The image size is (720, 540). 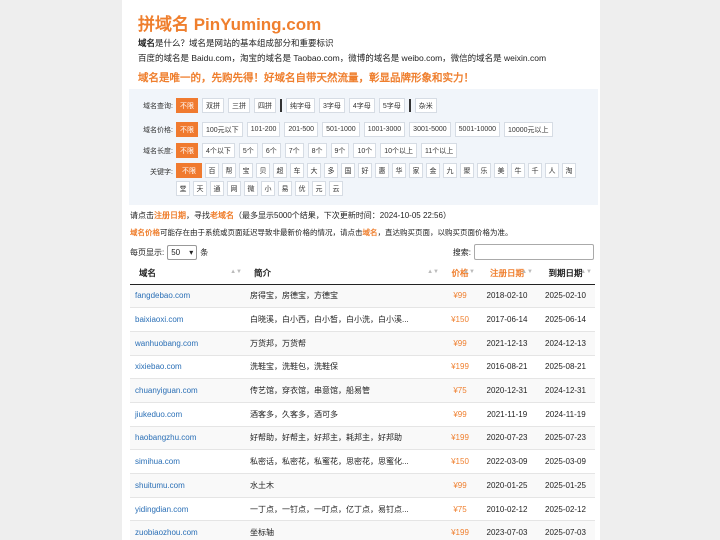 What do you see at coordinates (382, 170) in the screenshot?
I see `filter-option: 惠` at bounding box center [382, 170].